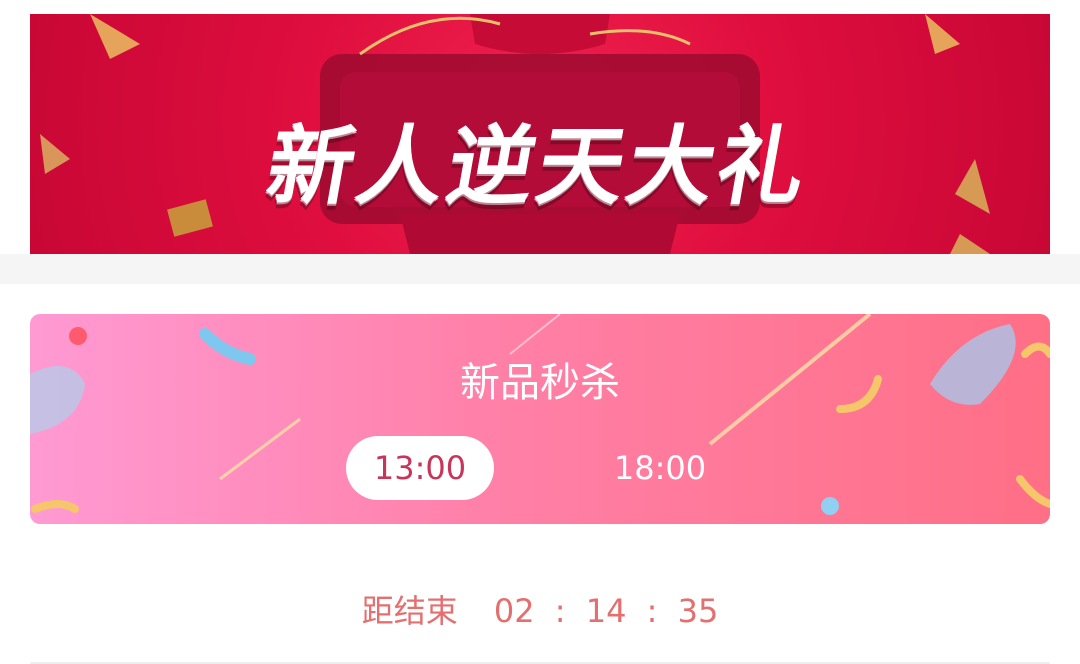 The height and width of the screenshot is (664, 1080). Describe the element at coordinates (409, 611) in the screenshot. I see `countdown-label: 距结束` at that location.